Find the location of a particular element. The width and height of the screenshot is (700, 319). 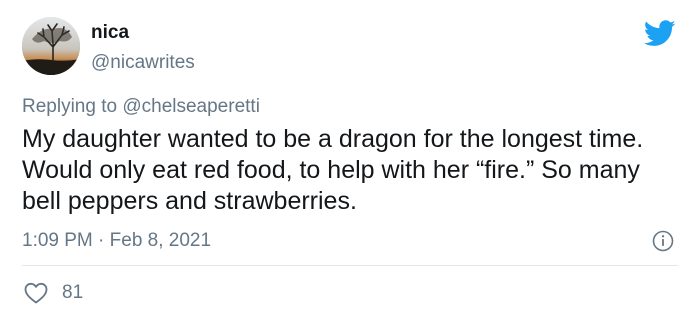

reply-mention-link: @chelseaperetti is located at coordinates (191, 106).